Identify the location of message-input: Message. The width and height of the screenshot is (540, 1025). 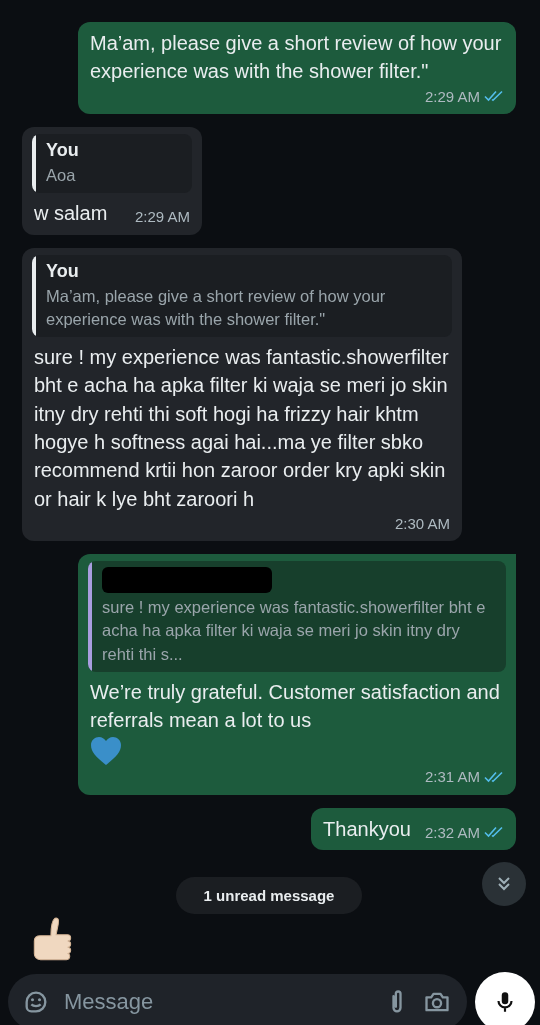
(216, 1002).